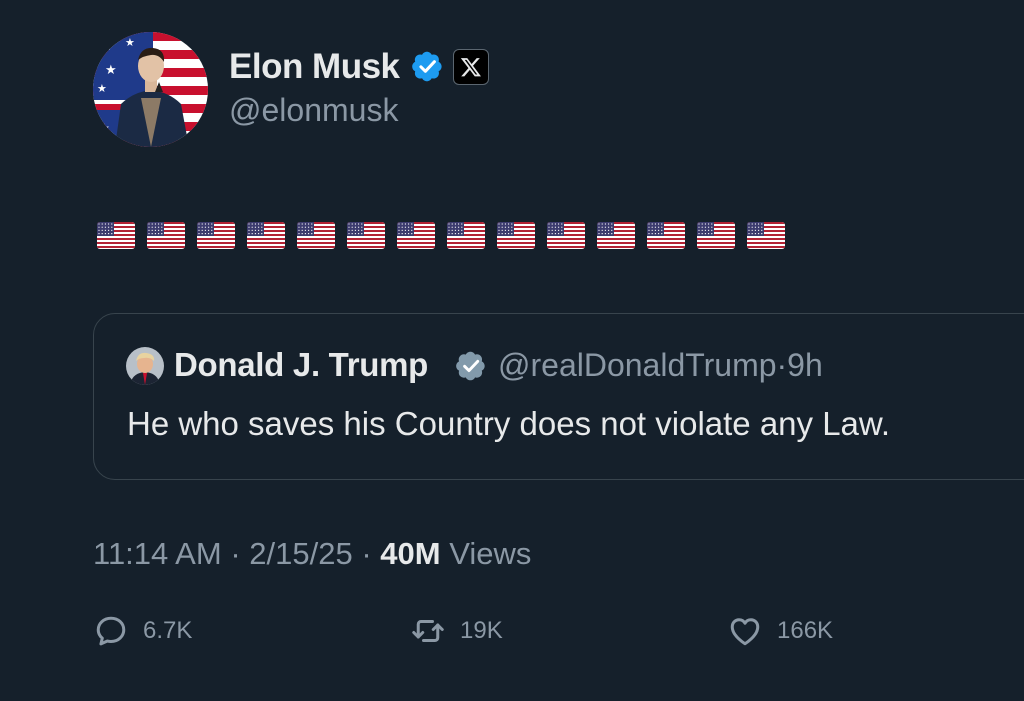 The image size is (1024, 701). What do you see at coordinates (456, 631) in the screenshot?
I see `repost-button: 19K` at bounding box center [456, 631].